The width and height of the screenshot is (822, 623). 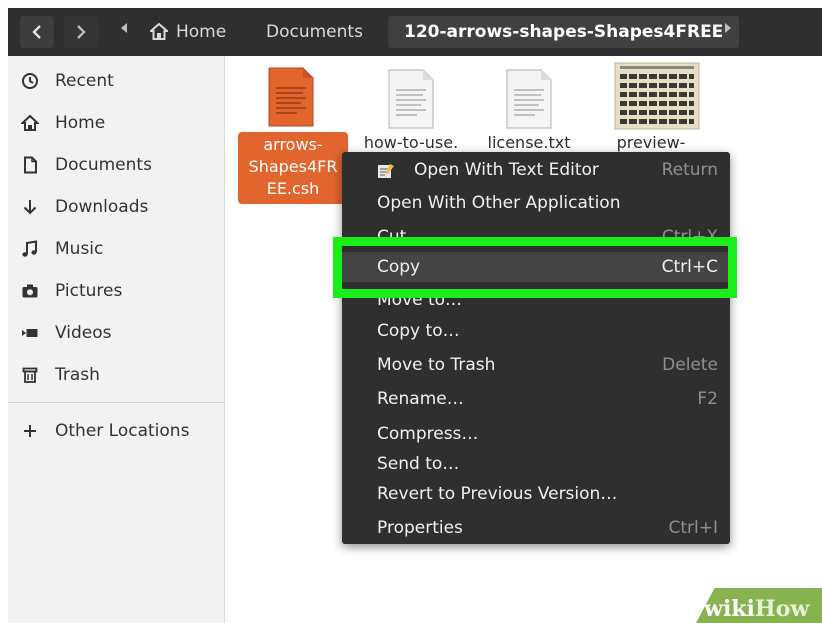 What do you see at coordinates (436, 365) in the screenshot?
I see `menu-item-label: Move to Trash` at bounding box center [436, 365].